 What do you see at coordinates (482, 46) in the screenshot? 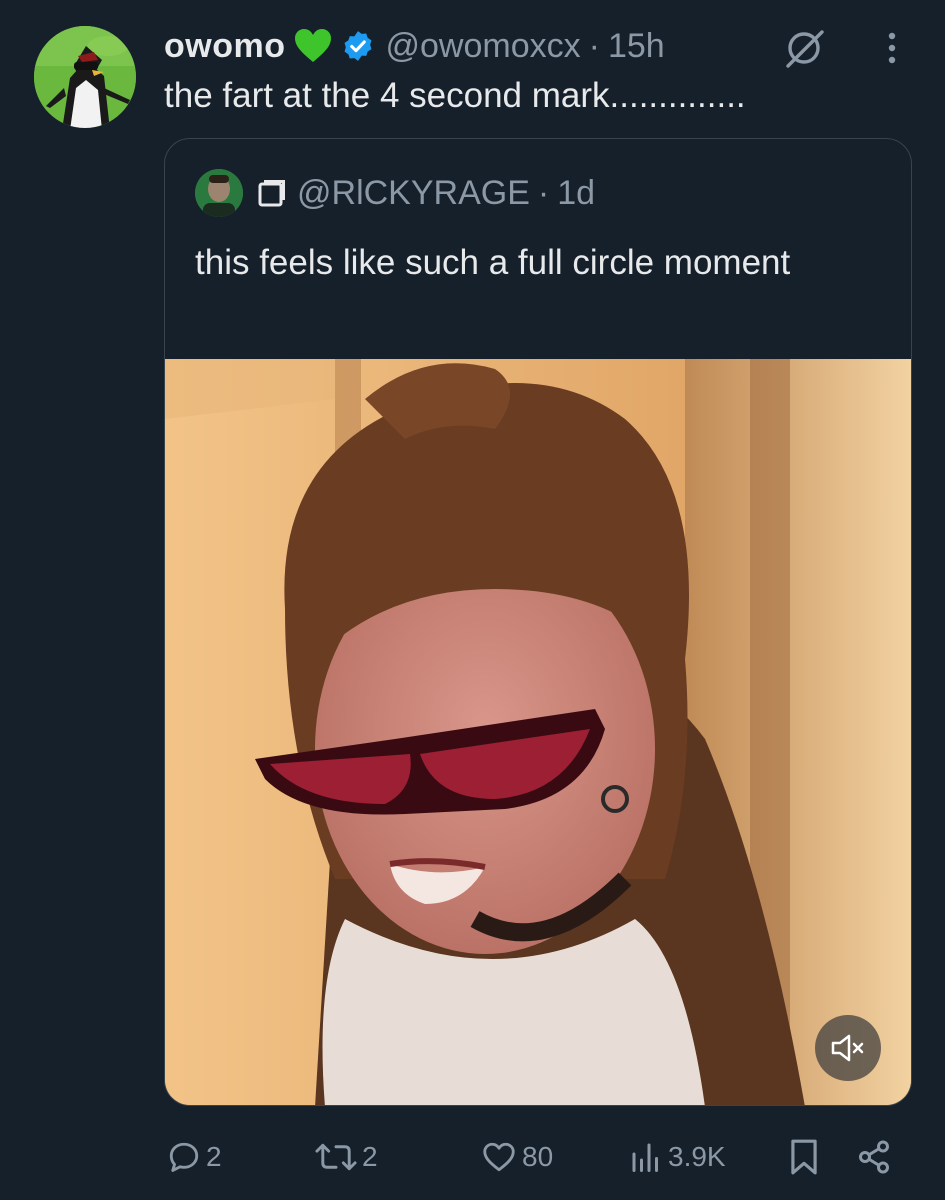
I see `author-handle: @owomoxcx` at bounding box center [482, 46].